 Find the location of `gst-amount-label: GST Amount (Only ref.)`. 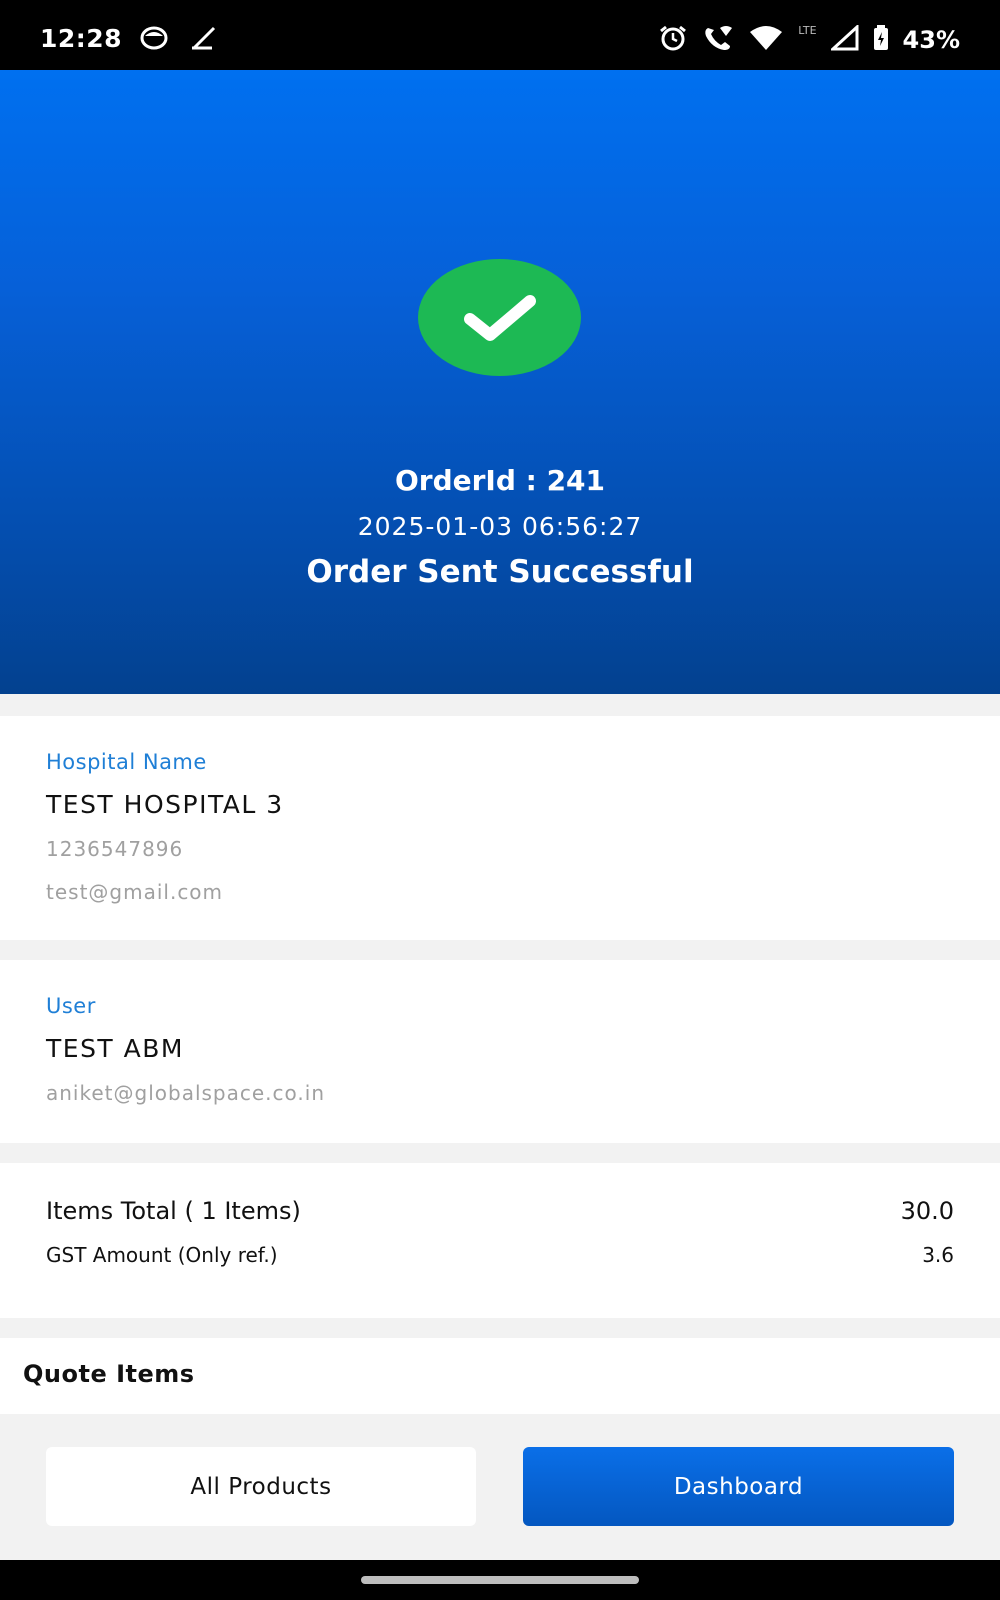

gst-amount-label: GST Amount (Only ref.) is located at coordinates (162, 1255).